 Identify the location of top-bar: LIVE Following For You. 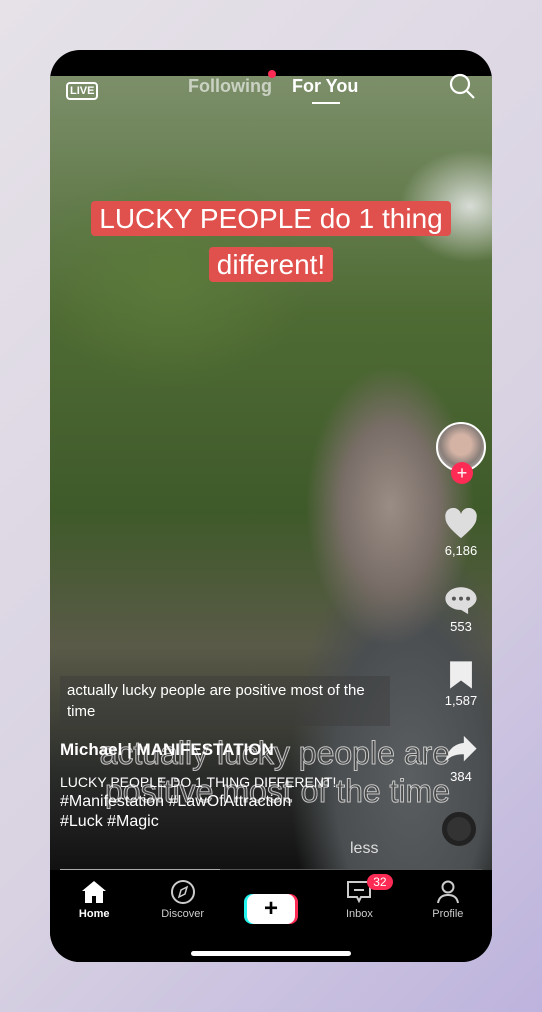
(271, 93).